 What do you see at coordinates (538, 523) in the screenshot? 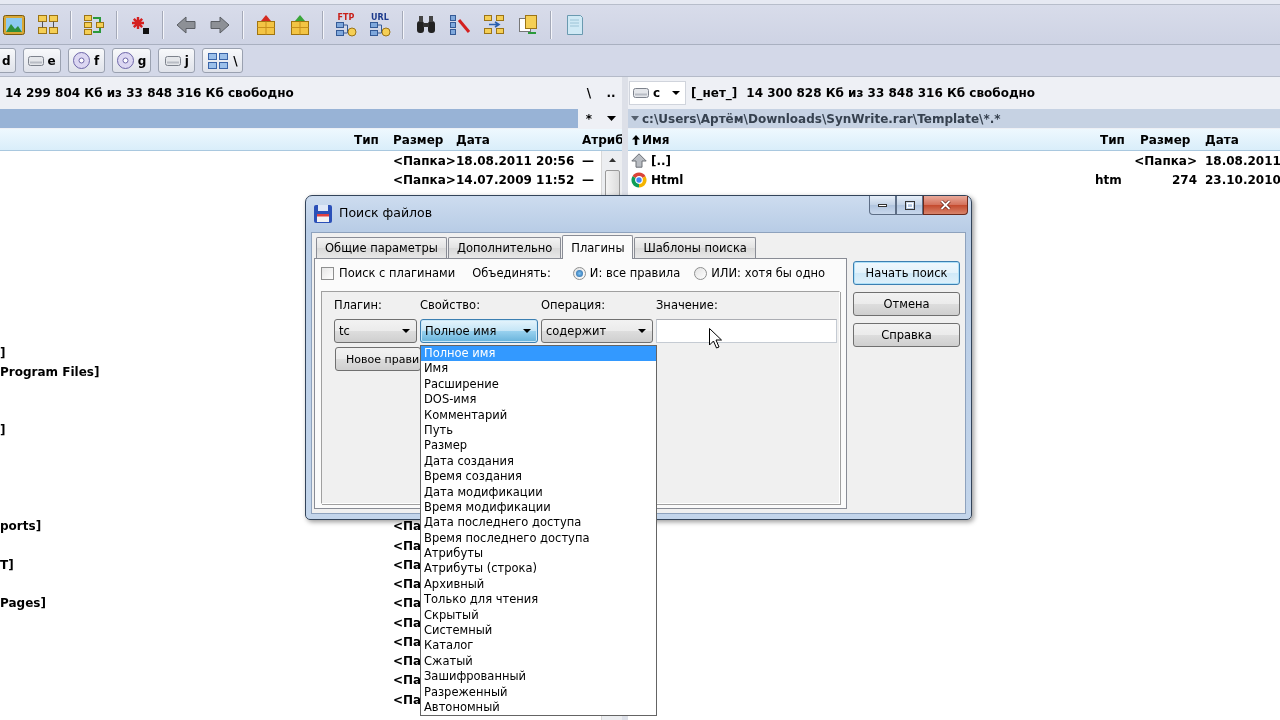
I see `list-option: Дата последнего доступа` at bounding box center [538, 523].